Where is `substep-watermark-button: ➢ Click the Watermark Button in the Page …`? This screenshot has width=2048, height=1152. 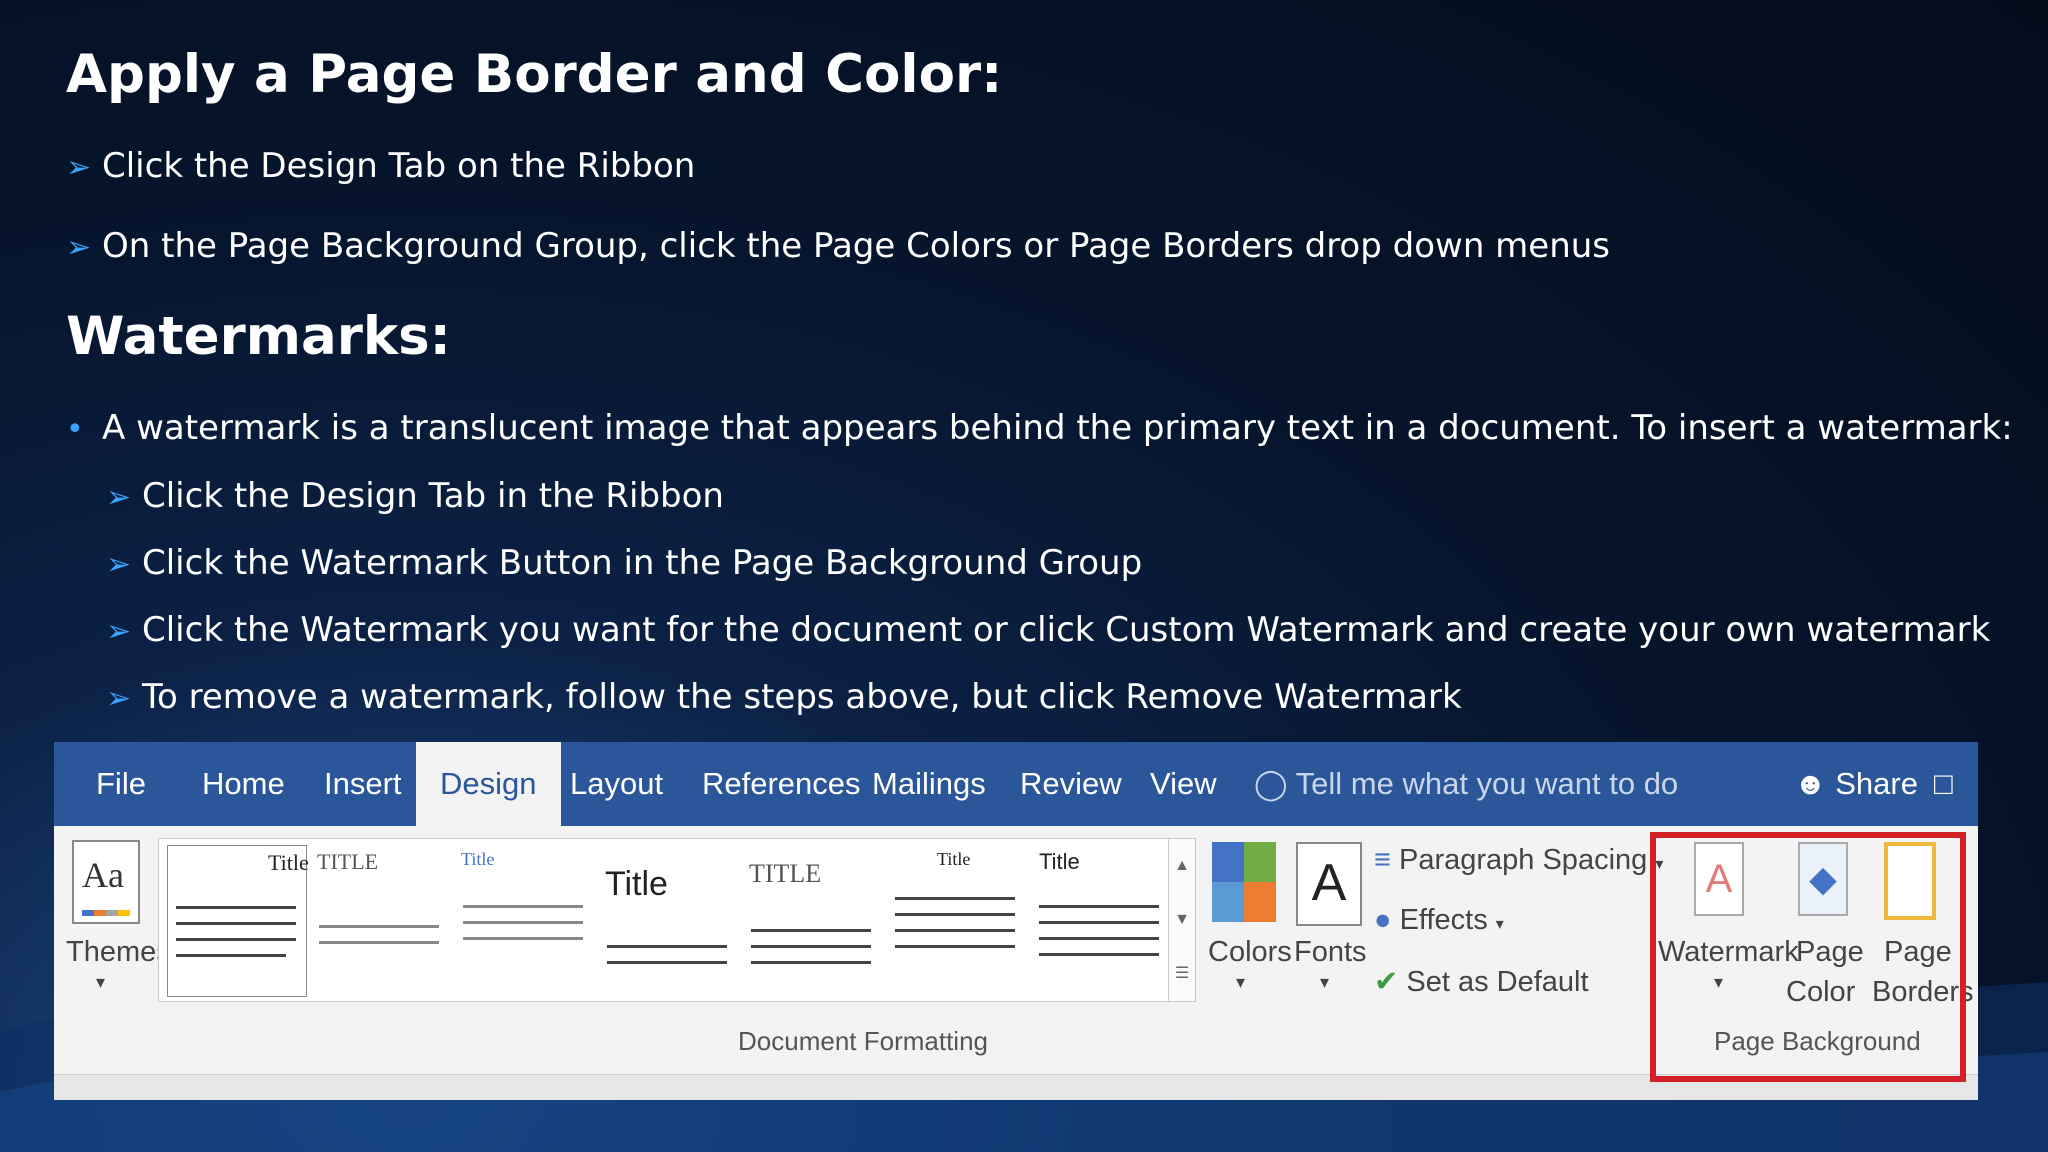 substep-watermark-button: ➢ Click the Watermark Button in the Page … is located at coordinates (624, 563).